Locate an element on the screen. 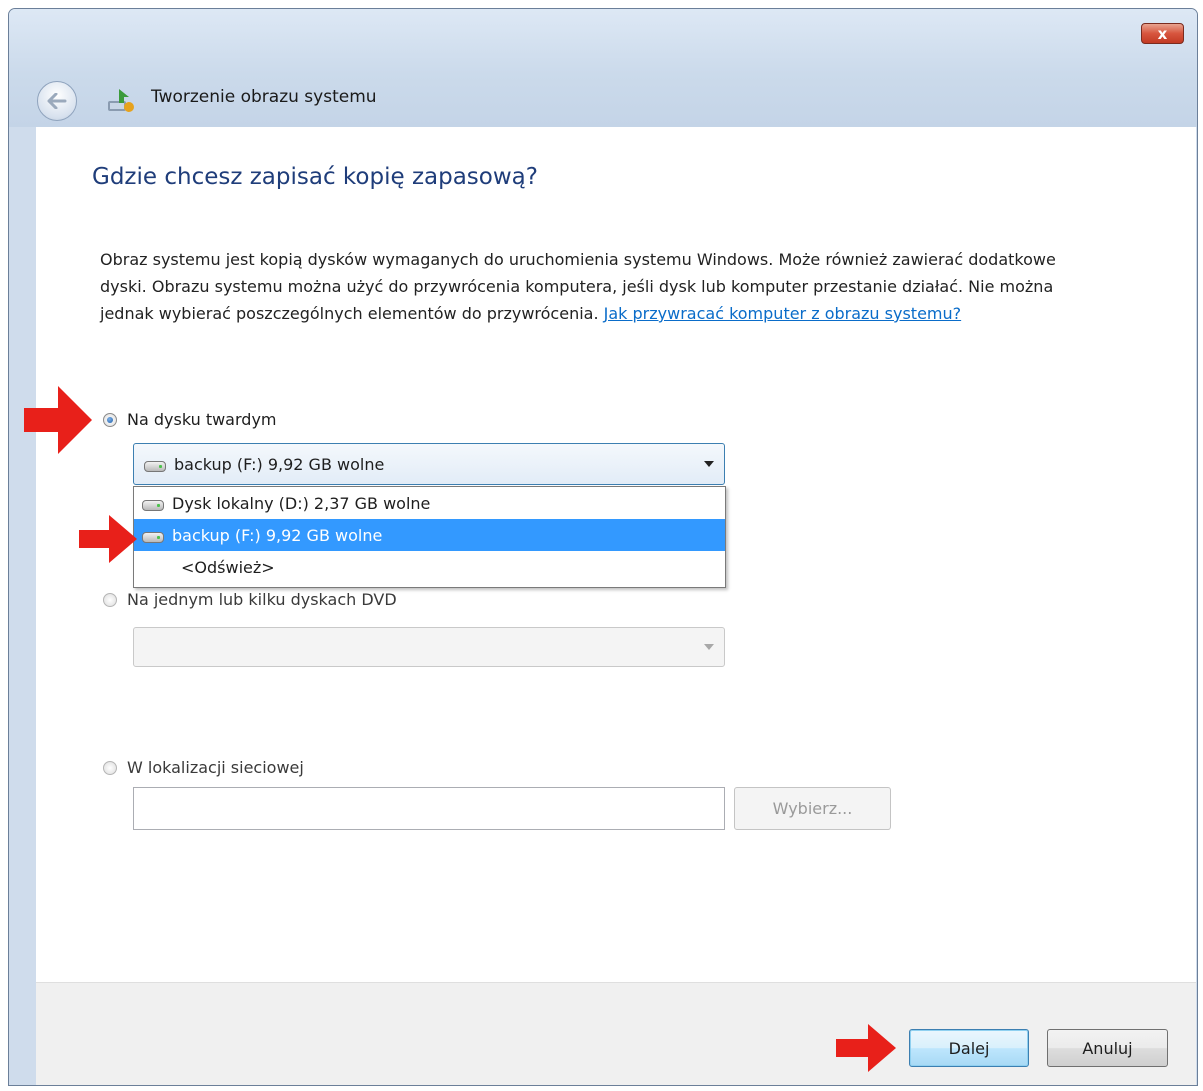 This screenshot has width=1203, height=1091. radio-hard-disk-label: Na dysku twardym is located at coordinates (202, 419).